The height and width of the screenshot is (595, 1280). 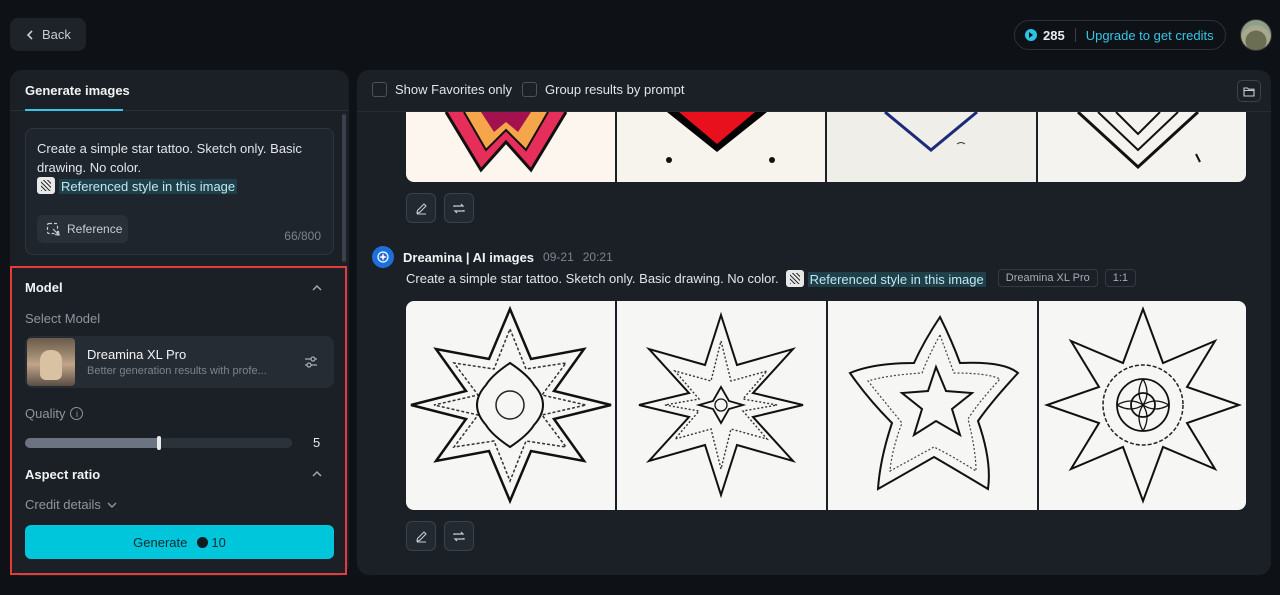 I want to click on folder-icon, so click(x=1249, y=91).